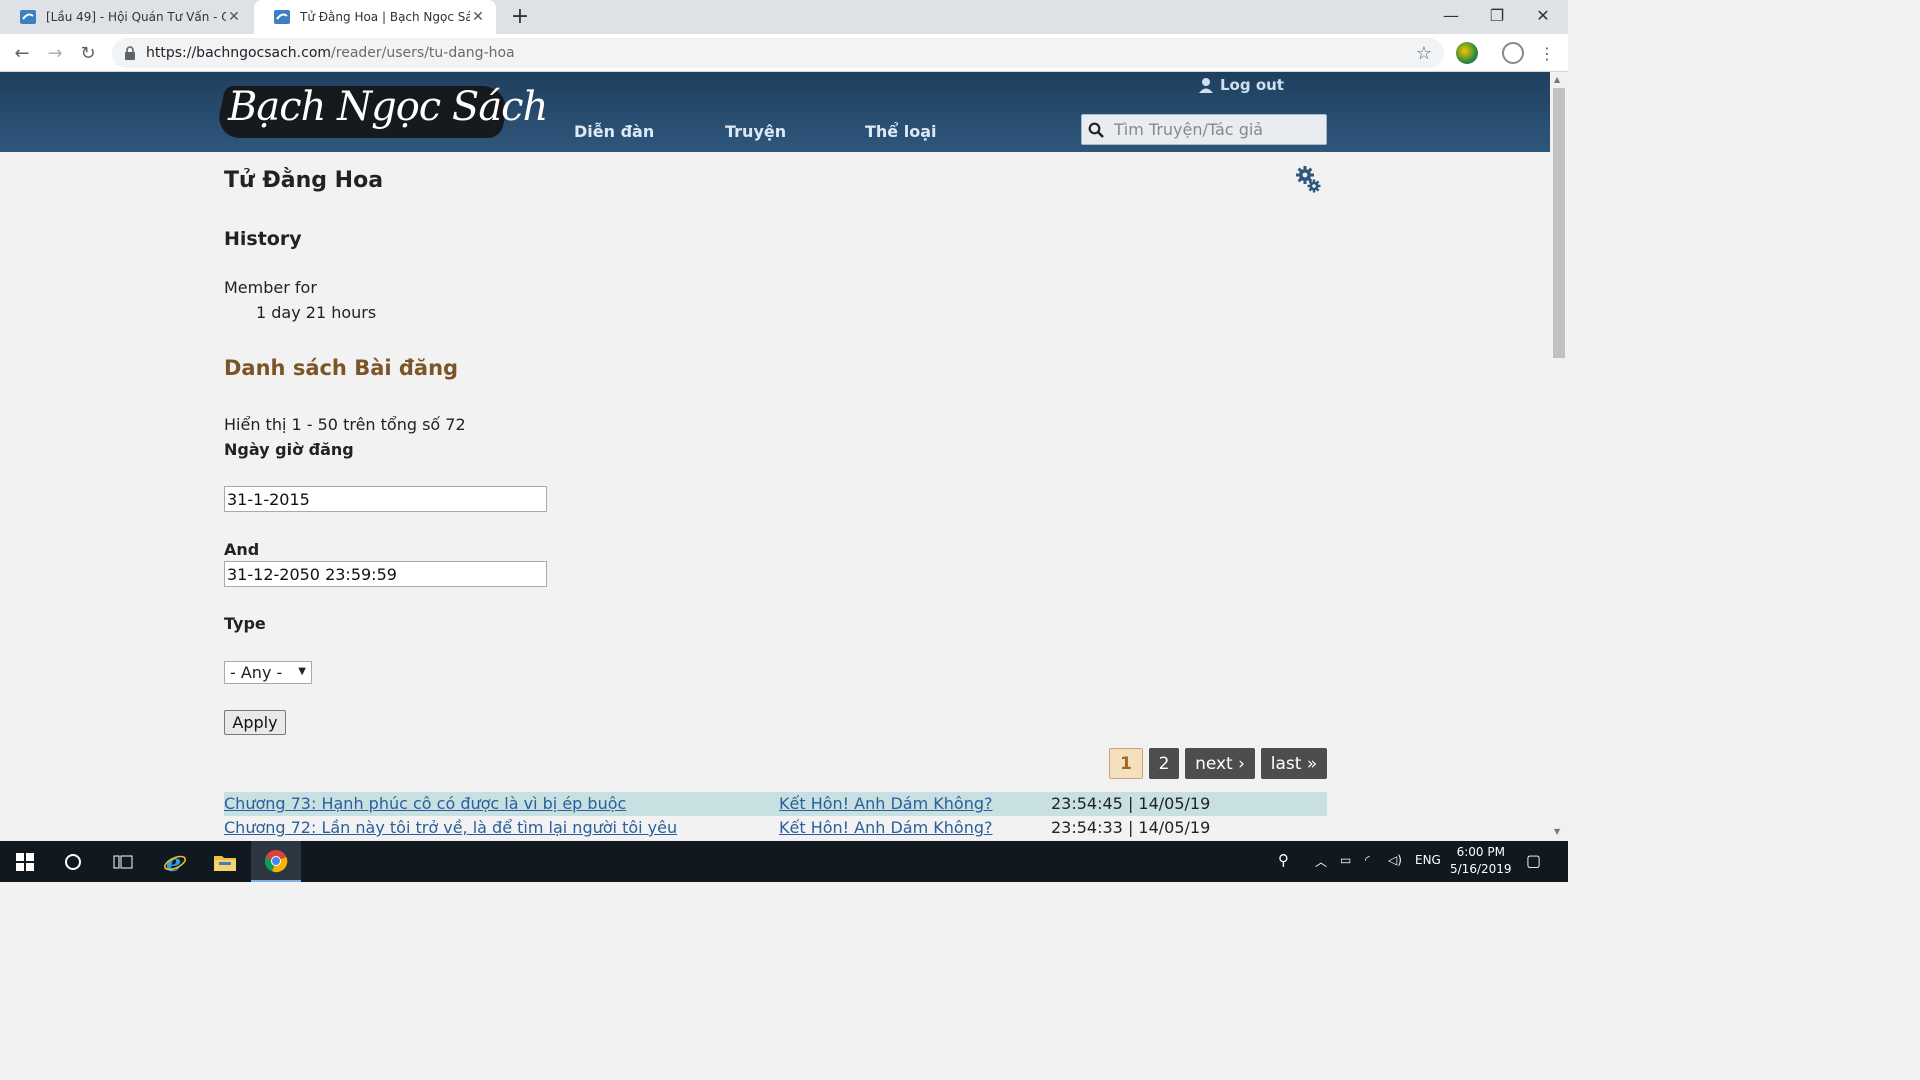 The width and height of the screenshot is (1920, 1080). I want to click on and-label: And, so click(242, 549).